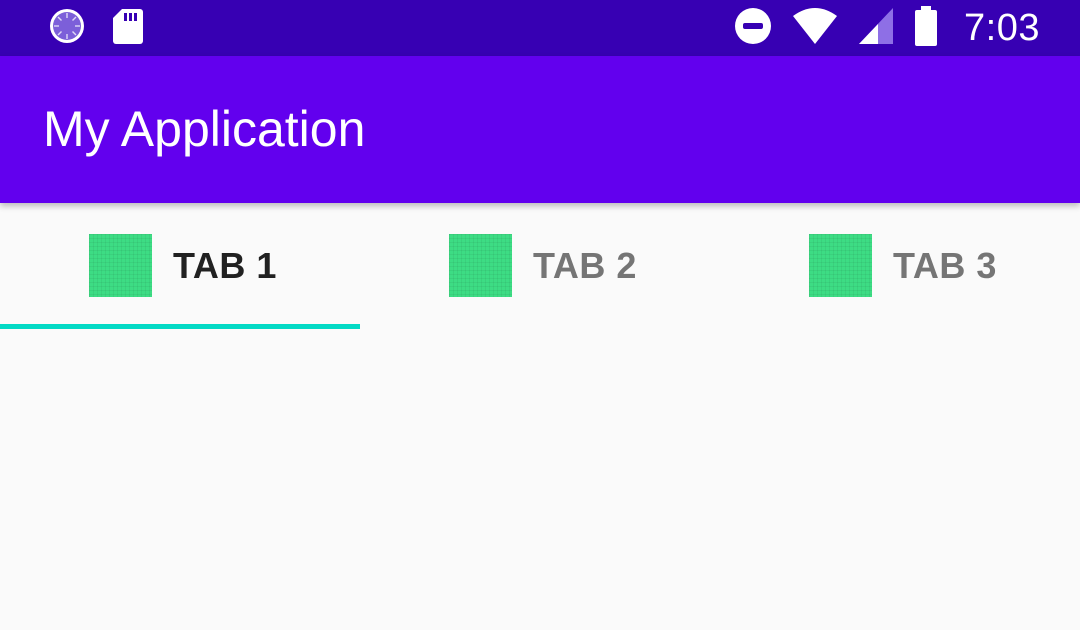 The image size is (1080, 630). What do you see at coordinates (1002, 27) in the screenshot?
I see `clock: 7:03` at bounding box center [1002, 27].